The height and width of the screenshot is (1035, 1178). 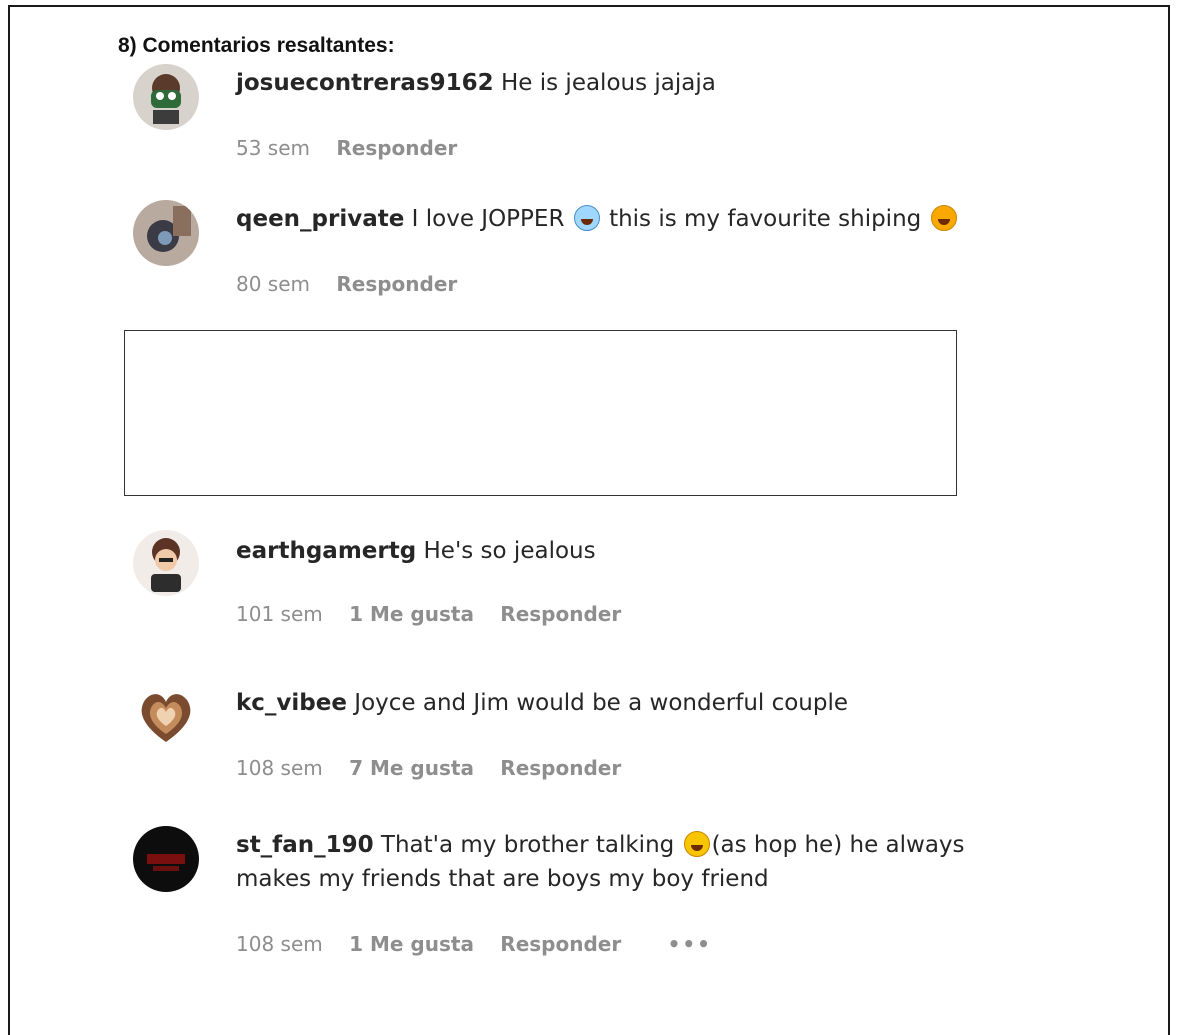 I want to click on comment-body: He's so jealous, so click(x=509, y=551).